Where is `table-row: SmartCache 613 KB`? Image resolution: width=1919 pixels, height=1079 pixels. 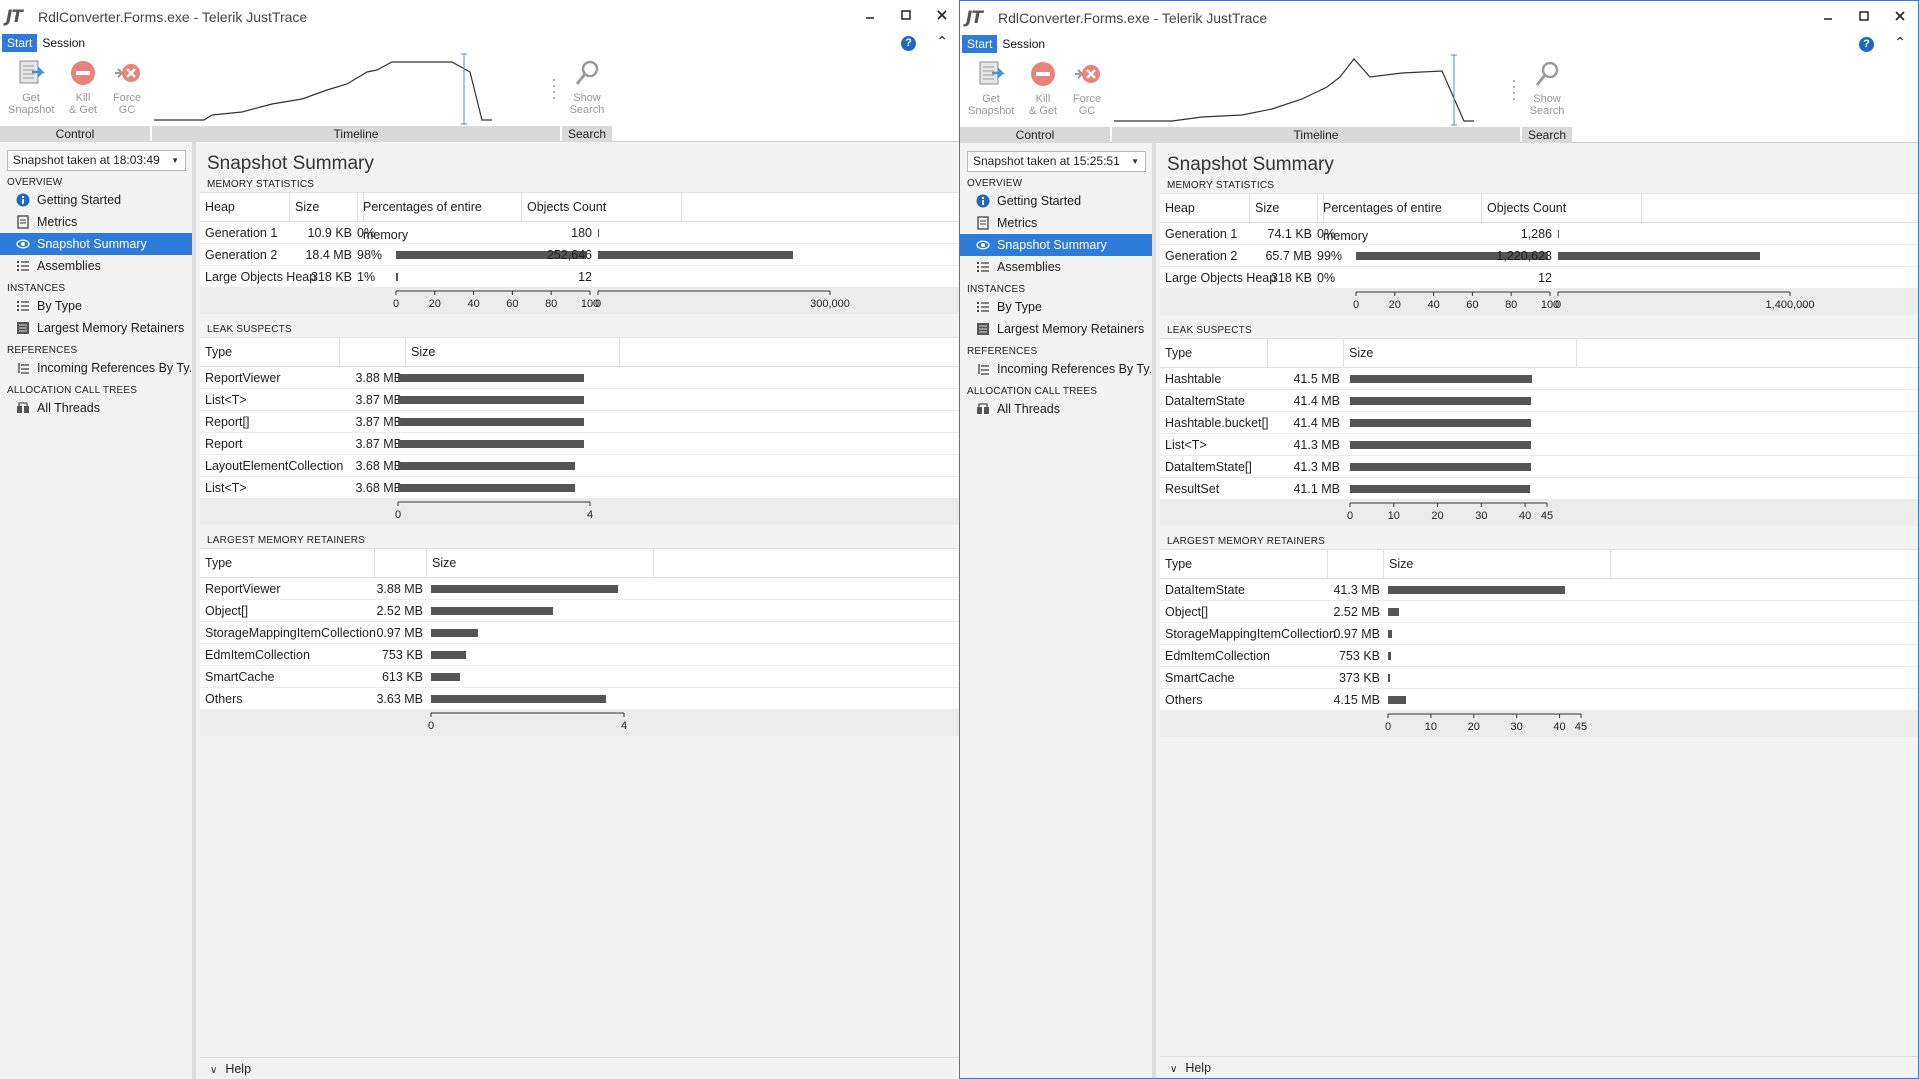 table-row: SmartCache 613 KB is located at coordinates (580, 677).